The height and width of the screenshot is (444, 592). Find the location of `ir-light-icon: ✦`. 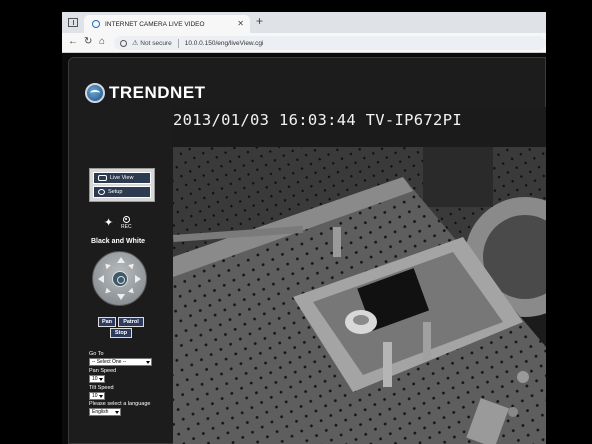

ir-light-icon: ✦ is located at coordinates (108, 222).